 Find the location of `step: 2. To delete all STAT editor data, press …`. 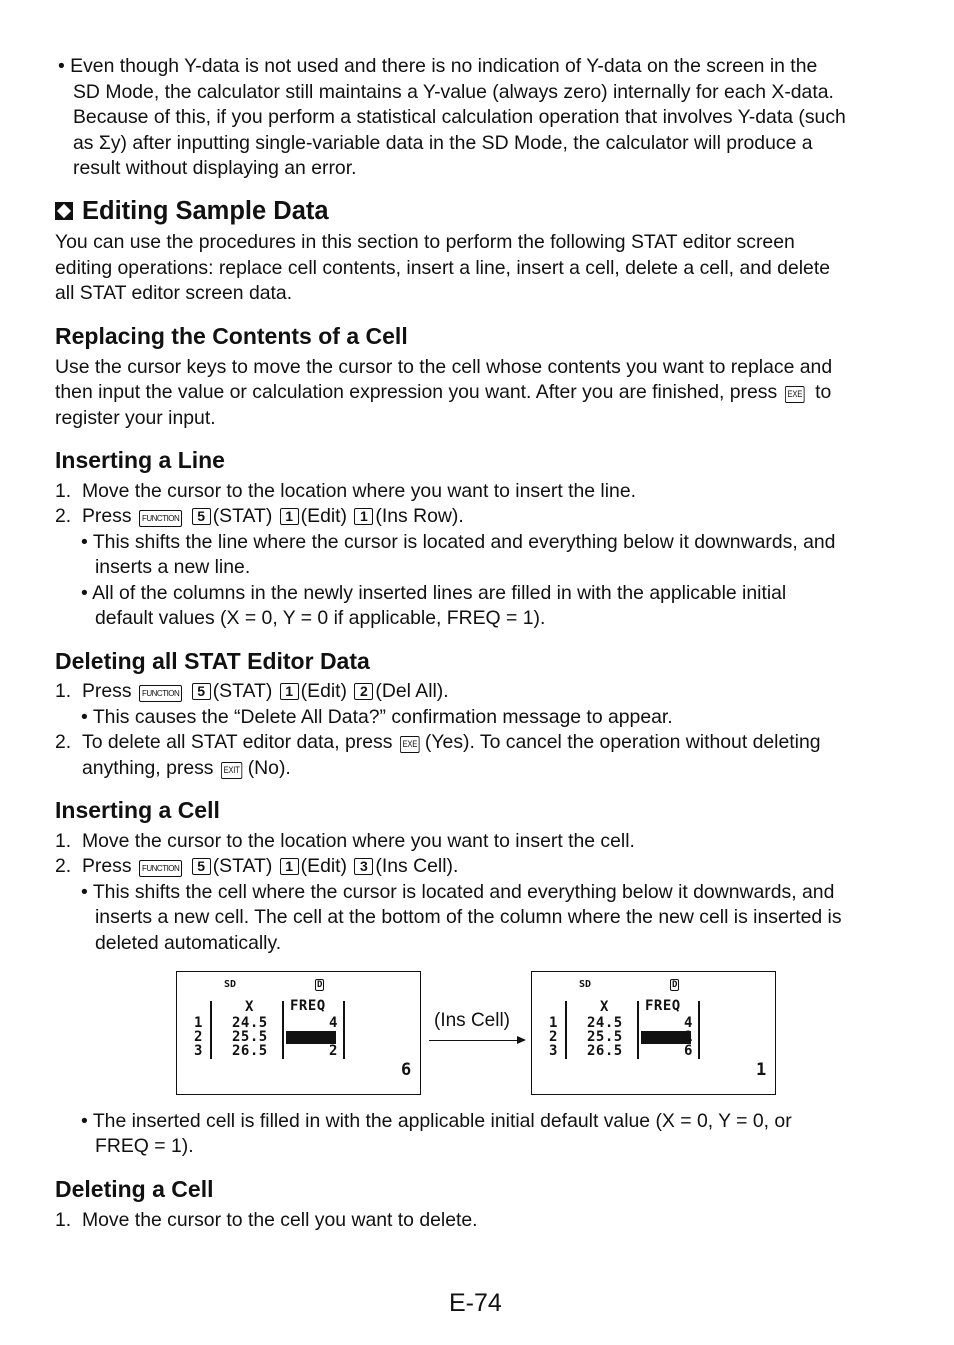

step: 2. To delete all STAT editor data, press … is located at coordinates (438, 742).